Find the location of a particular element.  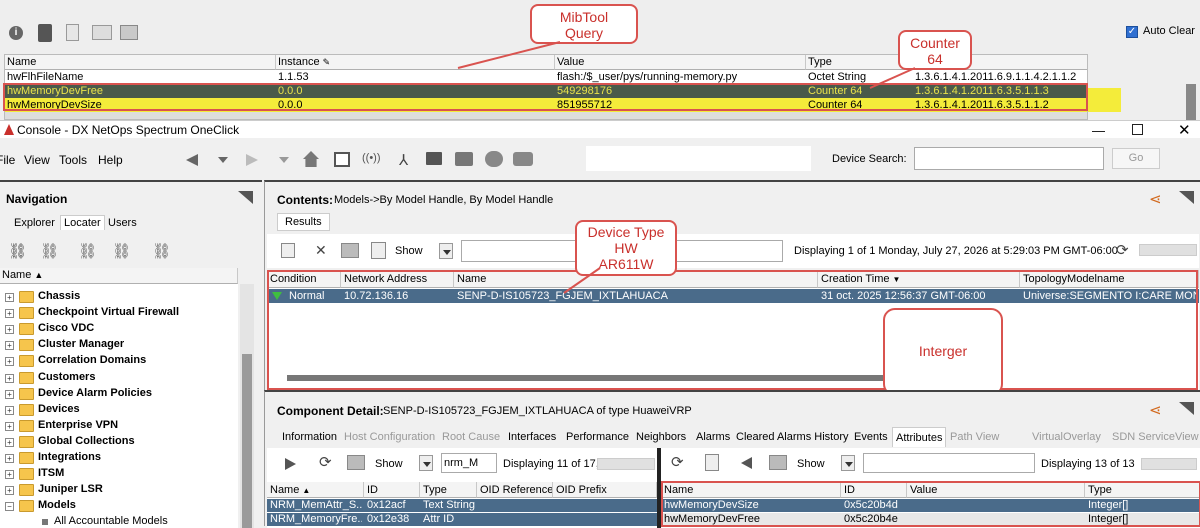

col-oid-prefix: OID Prefix is located at coordinates (605, 490).